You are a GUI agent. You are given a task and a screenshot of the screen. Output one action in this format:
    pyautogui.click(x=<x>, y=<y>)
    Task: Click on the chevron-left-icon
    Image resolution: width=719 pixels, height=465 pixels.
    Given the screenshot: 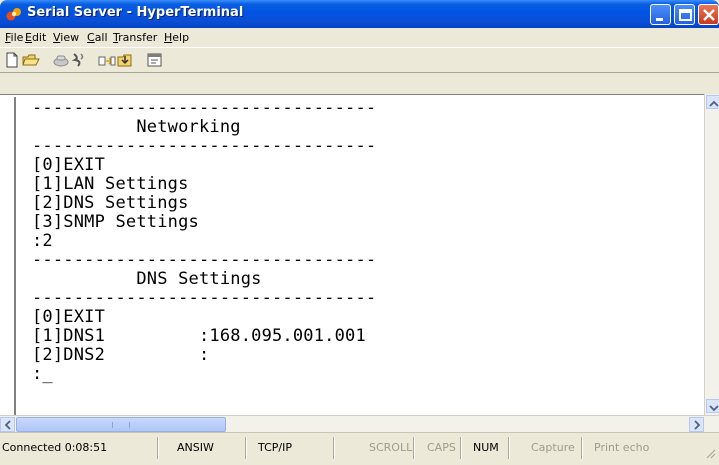 What is the action you would take?
    pyautogui.click(x=7, y=425)
    